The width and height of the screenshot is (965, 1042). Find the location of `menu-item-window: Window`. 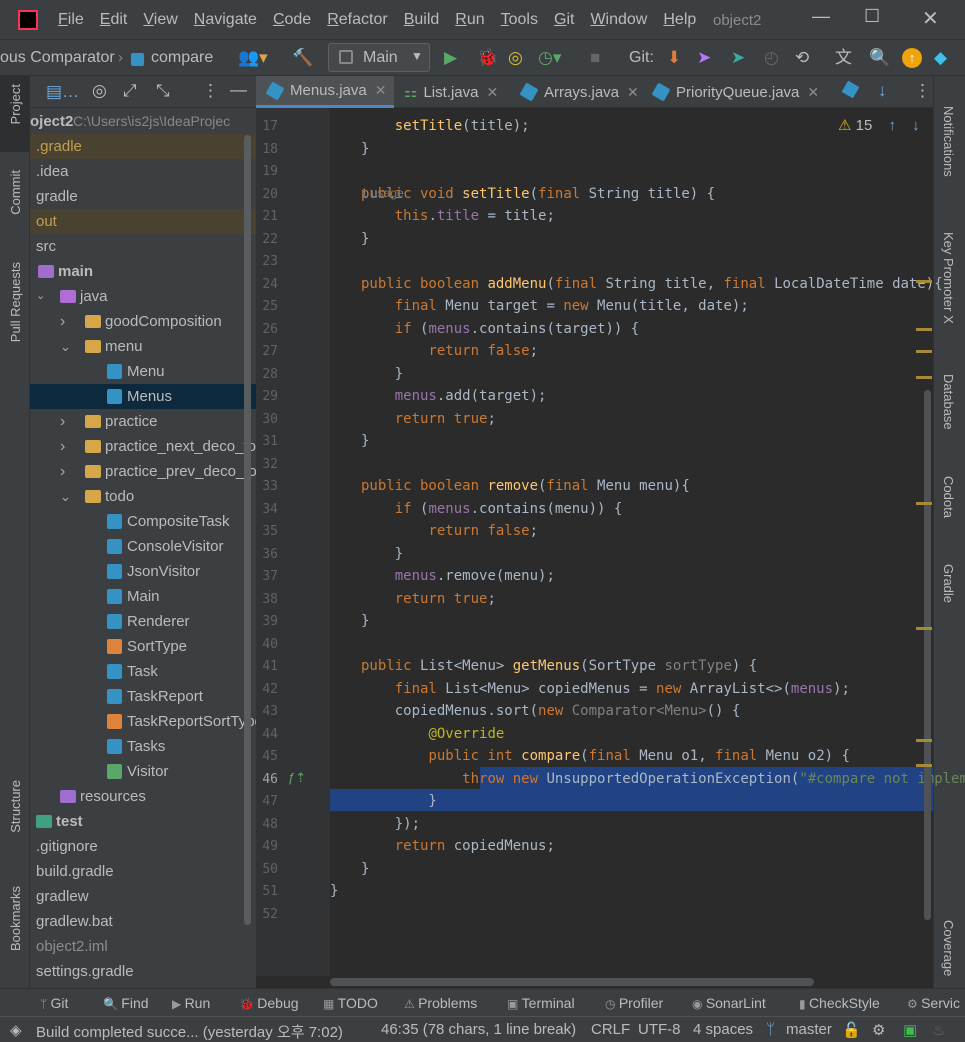

menu-item-window: Window is located at coordinates (618, 20).